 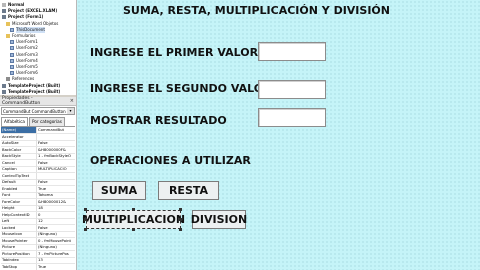 I want to click on tab-alphabetic: Alfabética, so click(x=14, y=121).